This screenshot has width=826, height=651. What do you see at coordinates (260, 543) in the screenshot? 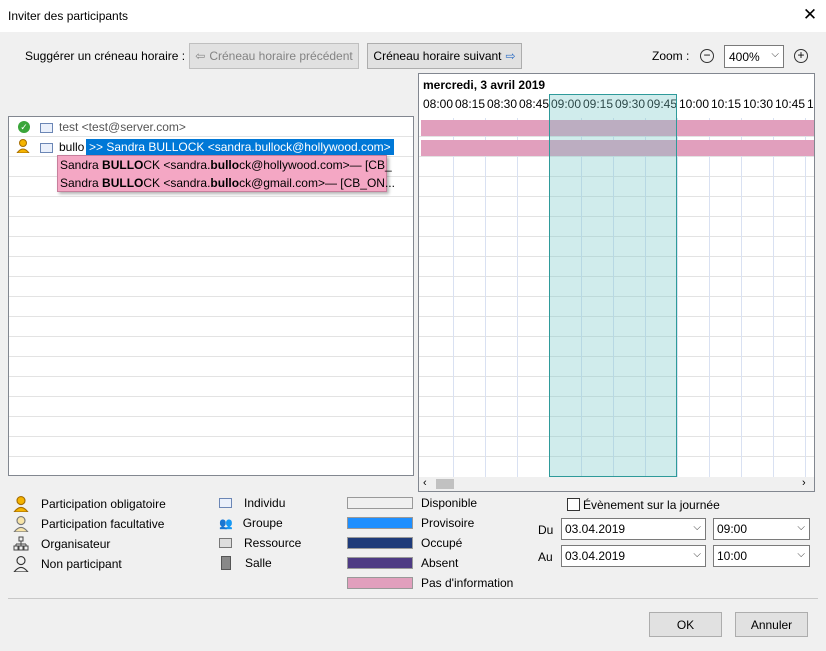
I see `legend-resource: Ressource` at bounding box center [260, 543].